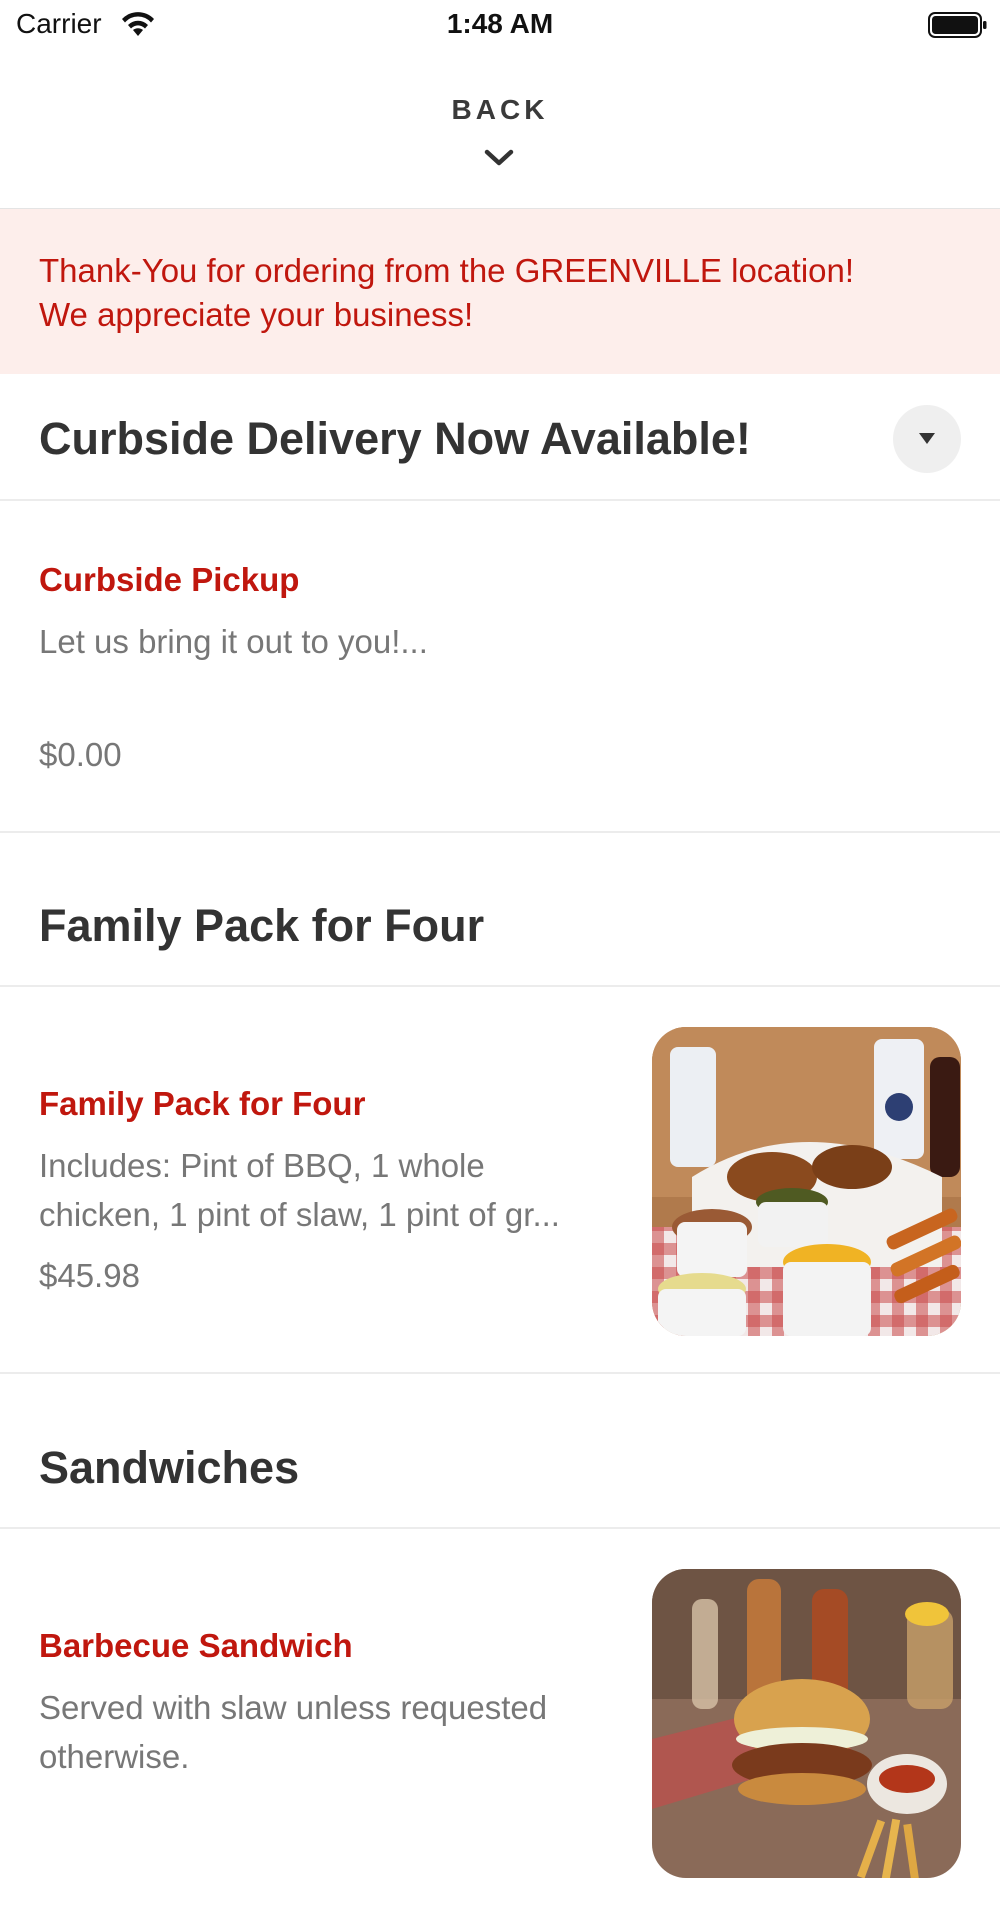  I want to click on status-bar: Carrier 1:48 AM, so click(500, 25).